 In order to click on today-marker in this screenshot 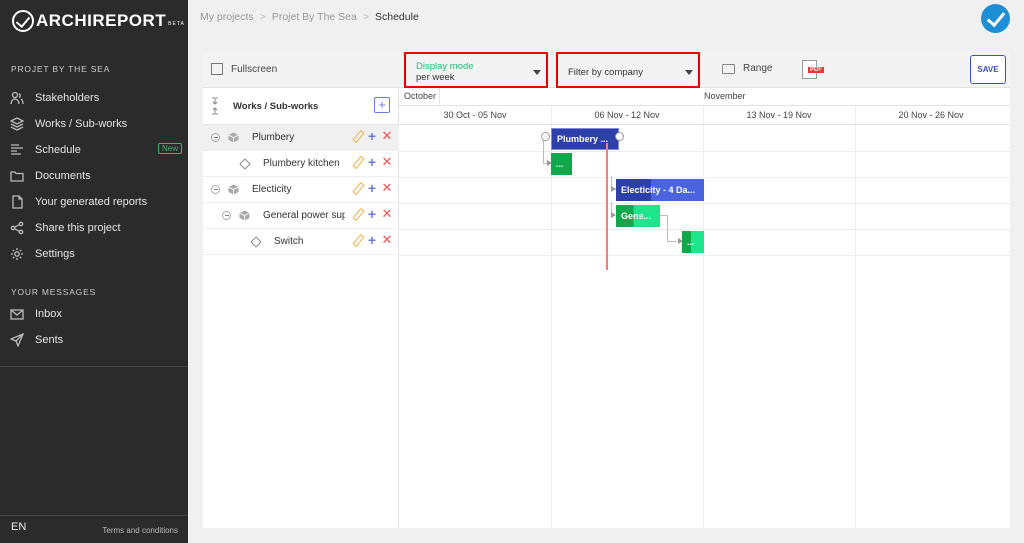, I will do `click(607, 206)`.